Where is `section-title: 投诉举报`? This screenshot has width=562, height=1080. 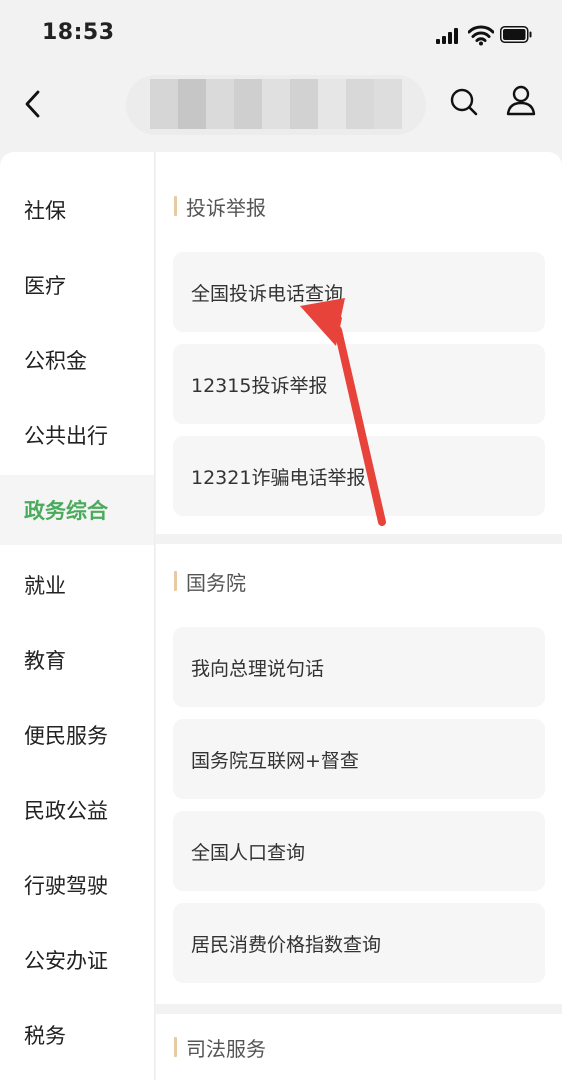
section-title: 投诉举报 is located at coordinates (226, 207).